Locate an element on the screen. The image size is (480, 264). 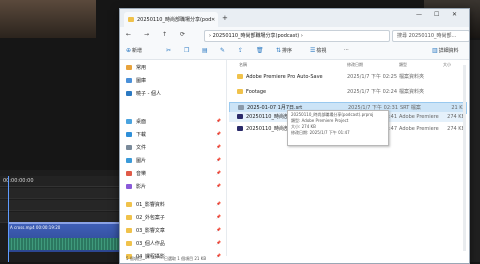
command-bar: ⊕新增 ✂ ❐ ▤ ✎ ⇪ 🗑 ⇅排序 ☰檢視 ··· ▥詳細資料 is located at coordinates (294, 51).